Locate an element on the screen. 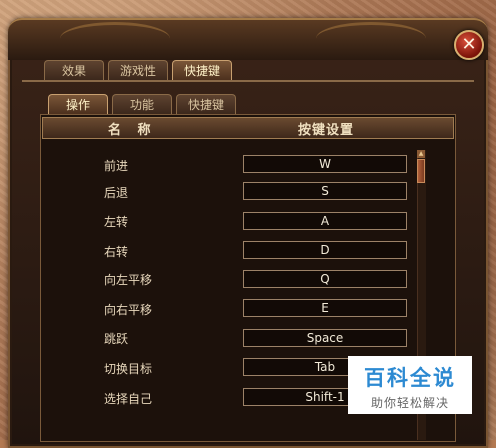  action-label-strafe-left: 向左平移 is located at coordinates (128, 280).